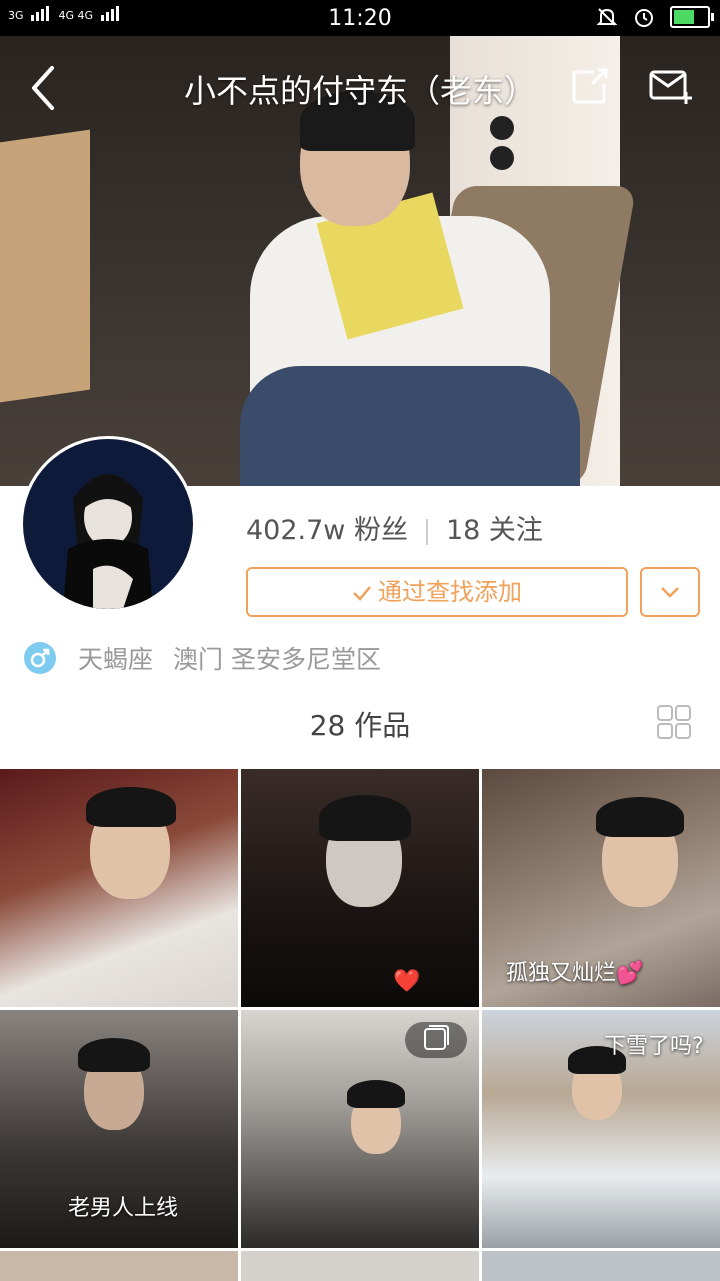  I want to click on profile-info: 天蝎座 澳门 圣安多尼堂区, so click(212, 658).